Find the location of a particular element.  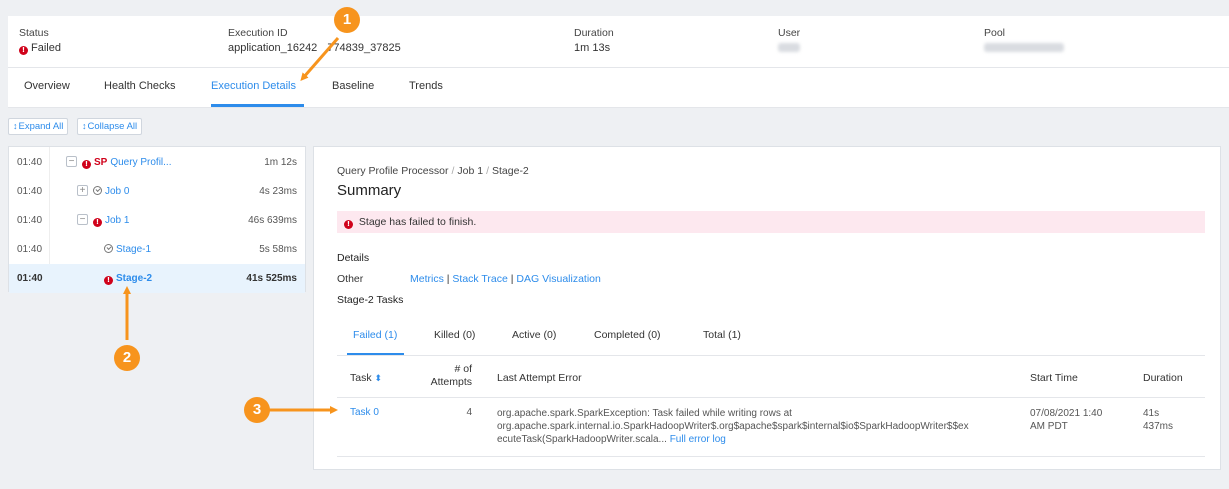

annotation-arrows is located at coordinates (231, 225).